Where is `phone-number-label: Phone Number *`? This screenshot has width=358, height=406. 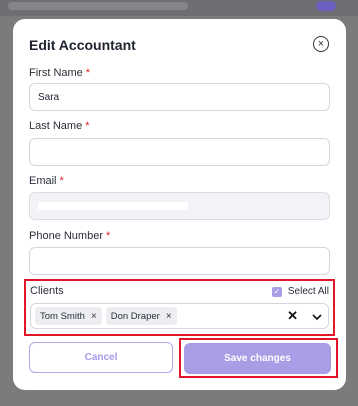
phone-number-label: Phone Number * is located at coordinates (70, 236).